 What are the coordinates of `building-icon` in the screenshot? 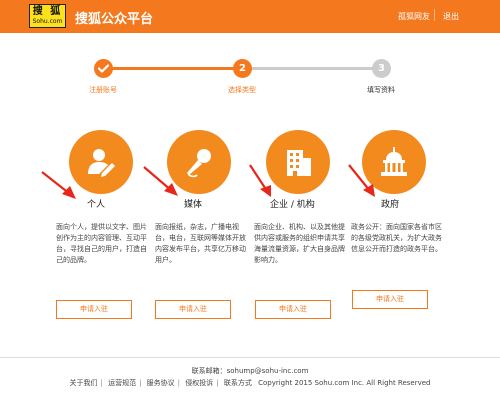 It's located at (299, 163).